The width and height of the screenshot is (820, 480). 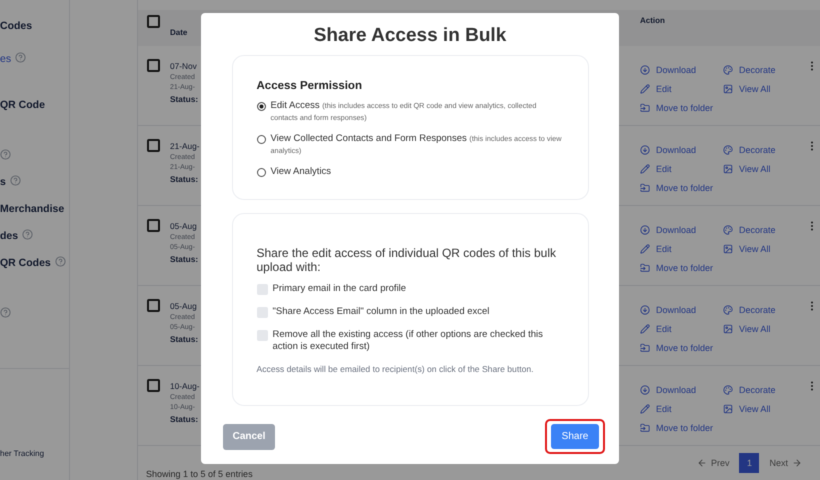 I want to click on section-heading: Access Permission, so click(x=309, y=86).